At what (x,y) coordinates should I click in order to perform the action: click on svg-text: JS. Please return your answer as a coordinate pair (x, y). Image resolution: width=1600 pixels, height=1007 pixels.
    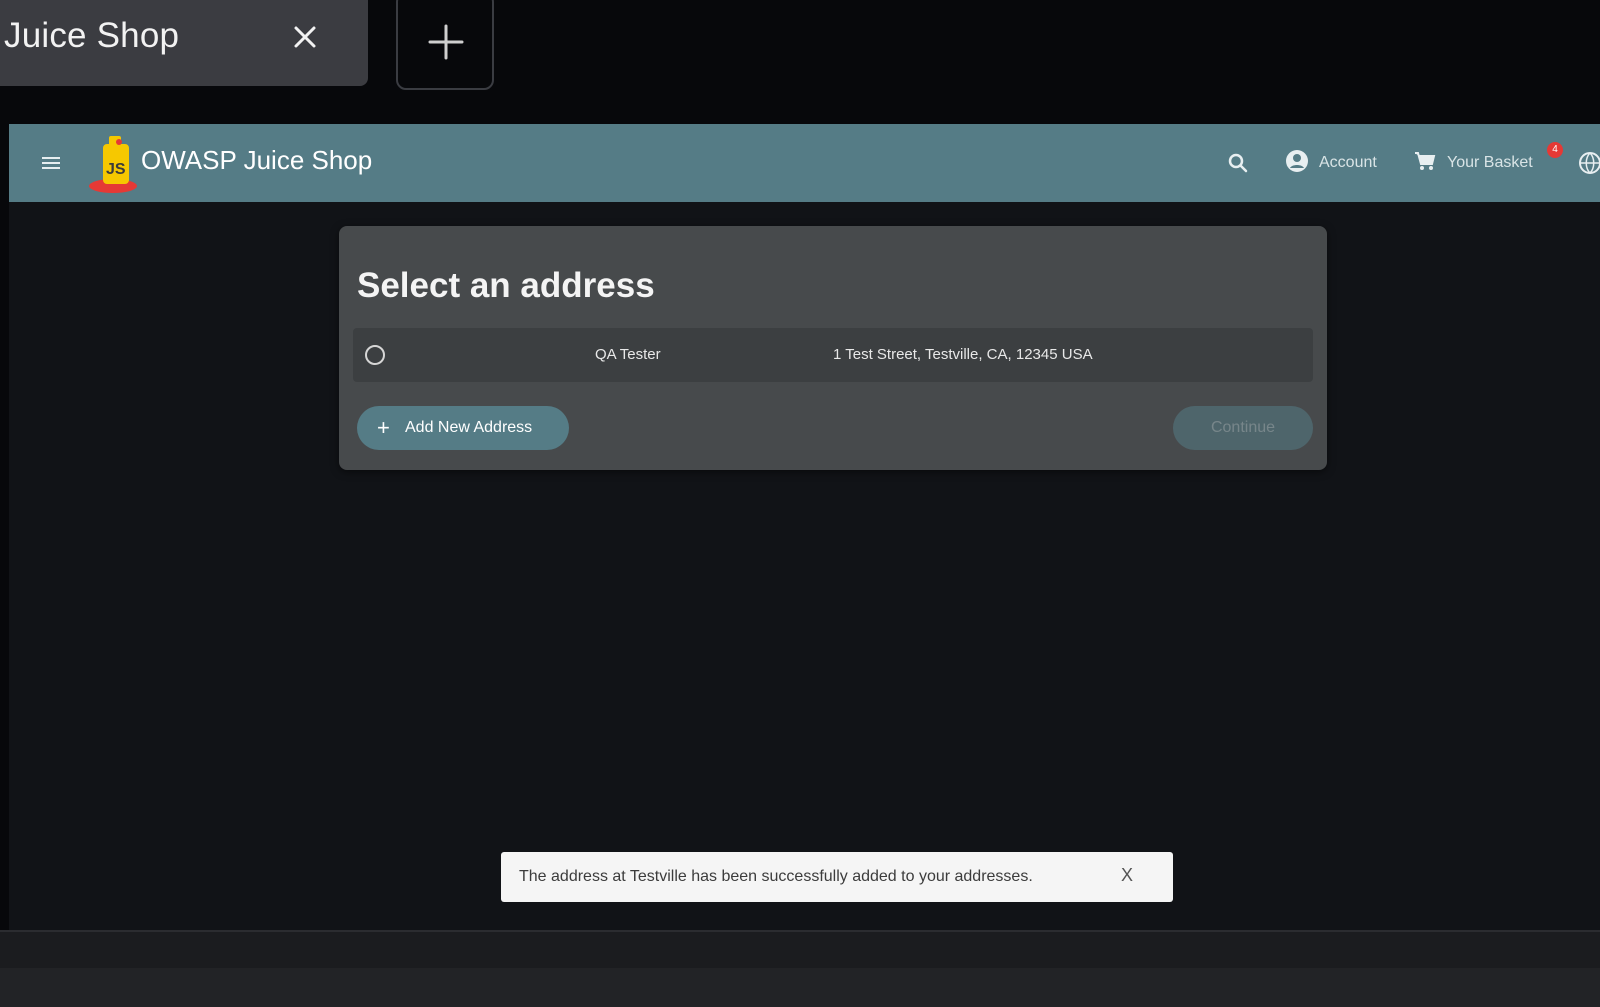
    Looking at the image, I should click on (116, 169).